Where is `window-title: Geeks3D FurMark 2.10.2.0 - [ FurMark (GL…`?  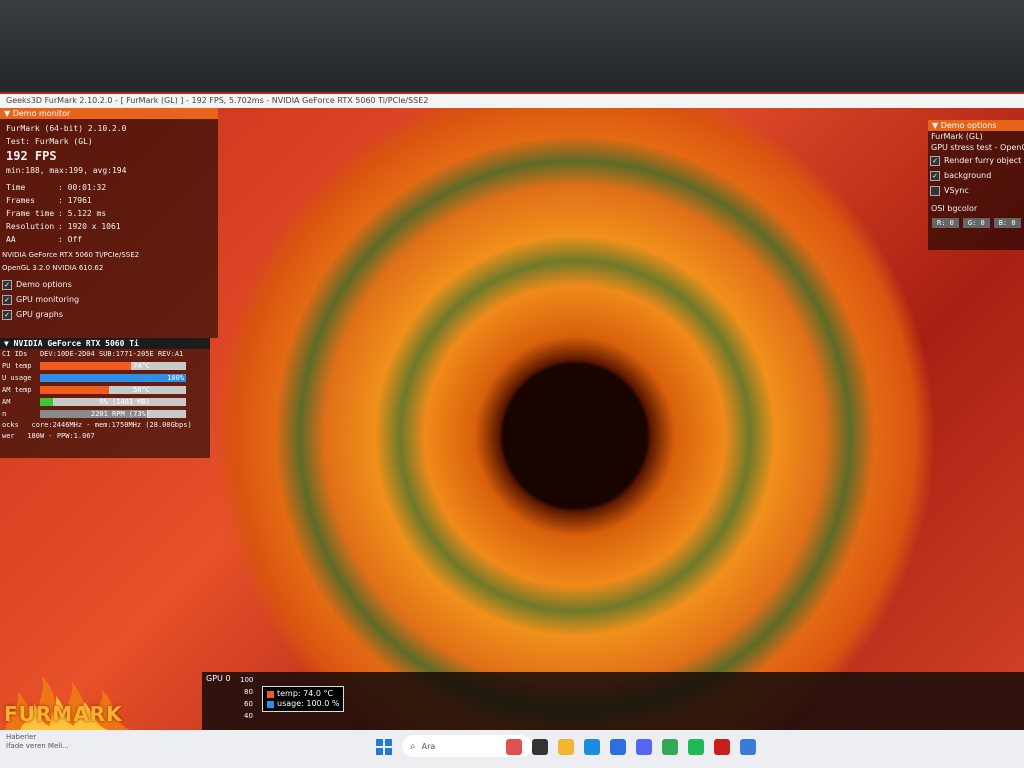
window-title: Geeks3D FurMark 2.10.2.0 - [ FurMark (GL… is located at coordinates (512, 101).